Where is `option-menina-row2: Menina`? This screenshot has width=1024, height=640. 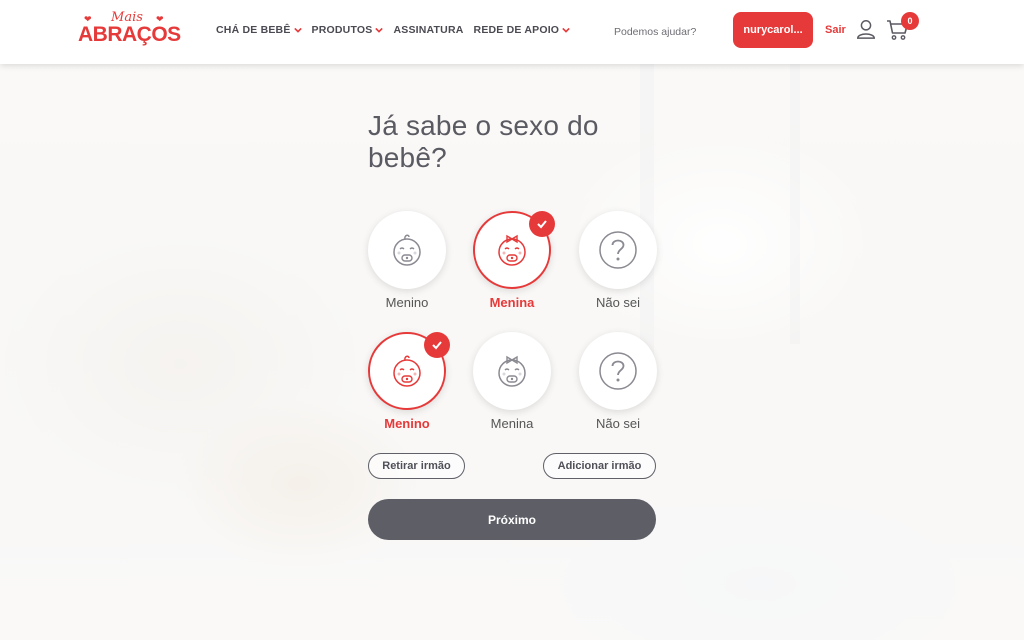
option-menina-row2: Menina is located at coordinates (512, 381).